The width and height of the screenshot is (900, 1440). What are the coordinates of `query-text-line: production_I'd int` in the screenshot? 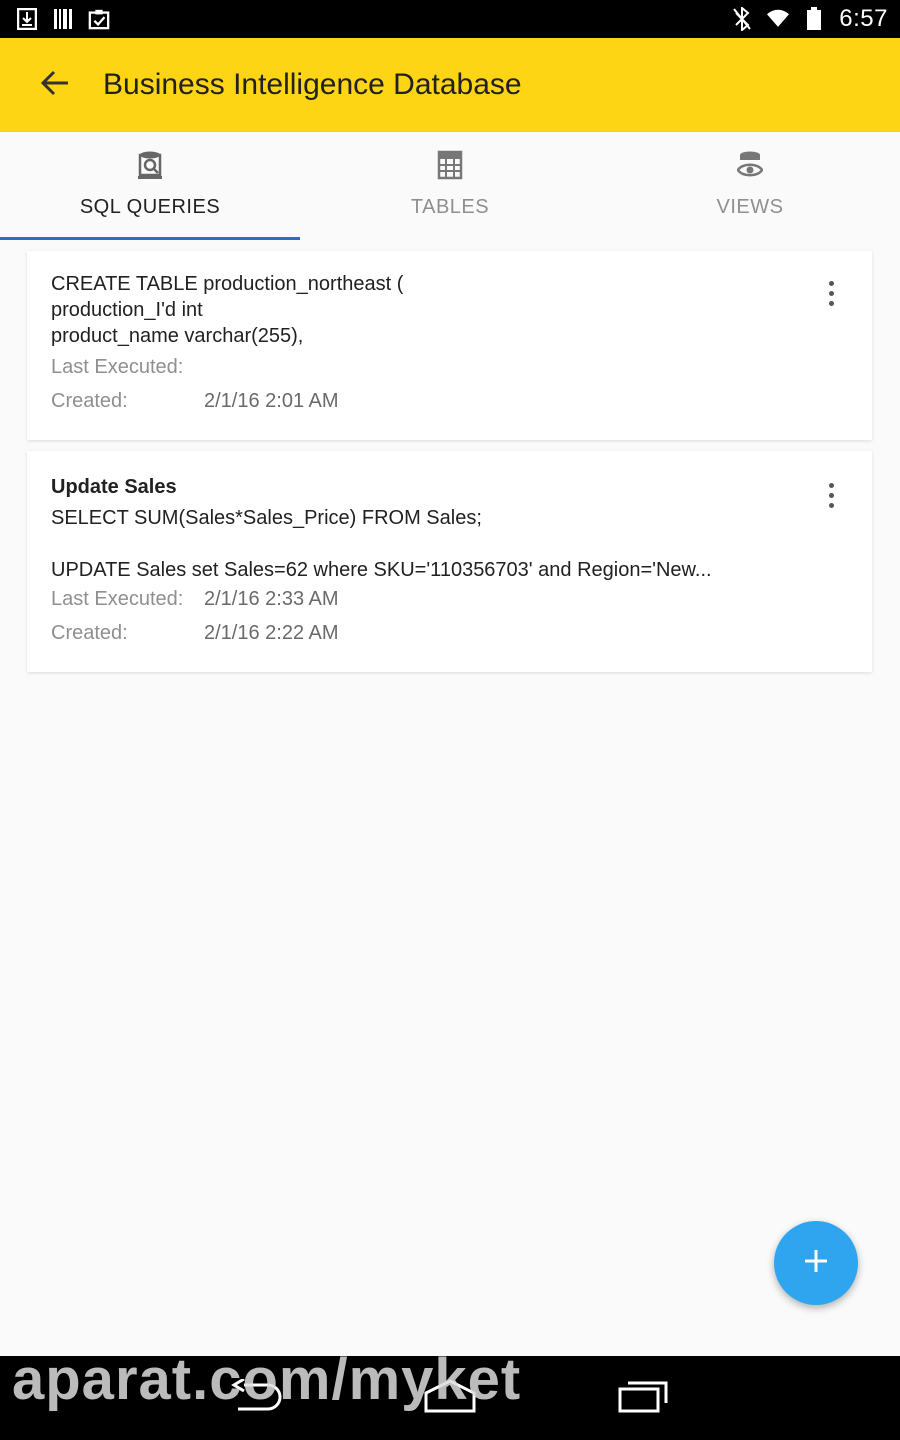 It's located at (127, 310).